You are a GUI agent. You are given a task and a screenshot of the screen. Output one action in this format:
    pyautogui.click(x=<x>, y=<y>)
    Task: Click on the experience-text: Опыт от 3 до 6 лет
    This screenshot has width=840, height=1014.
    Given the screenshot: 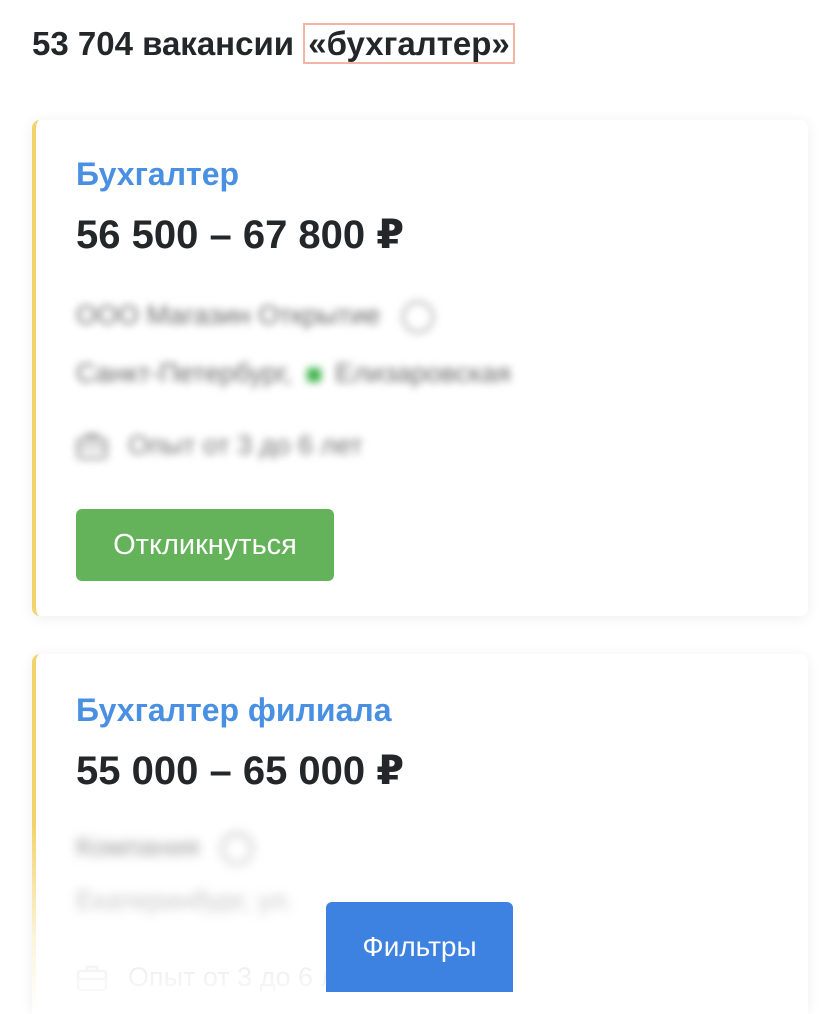 What is the action you would take?
    pyautogui.click(x=245, y=445)
    